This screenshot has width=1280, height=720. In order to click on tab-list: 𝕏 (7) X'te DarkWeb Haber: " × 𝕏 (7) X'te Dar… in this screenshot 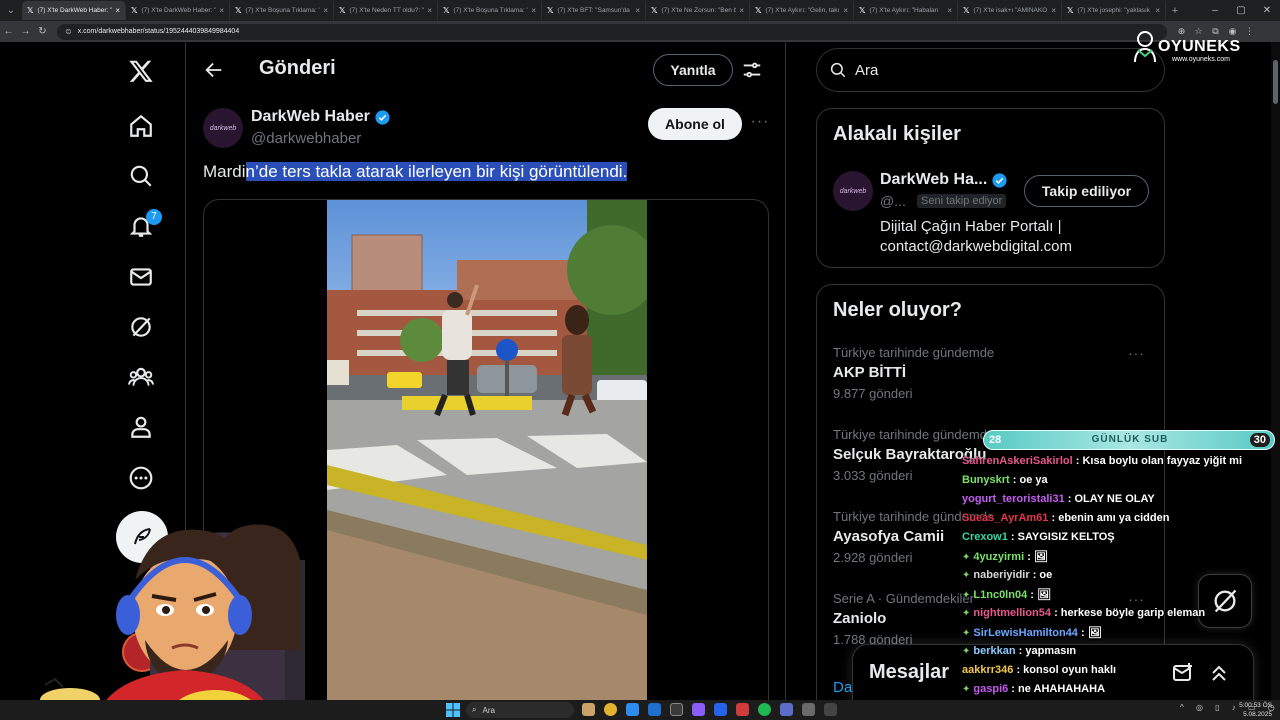, I will do `click(594, 10)`.